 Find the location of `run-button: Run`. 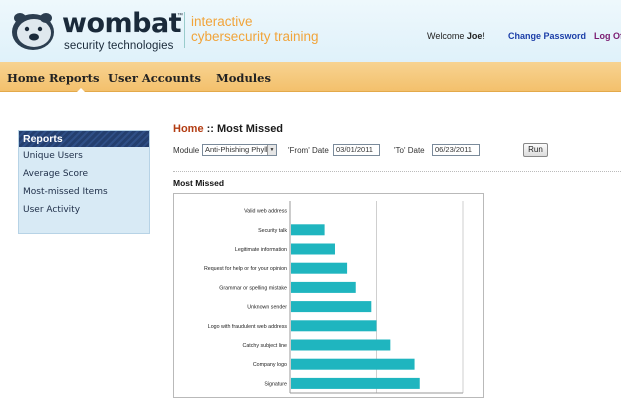

run-button: Run is located at coordinates (535, 150).